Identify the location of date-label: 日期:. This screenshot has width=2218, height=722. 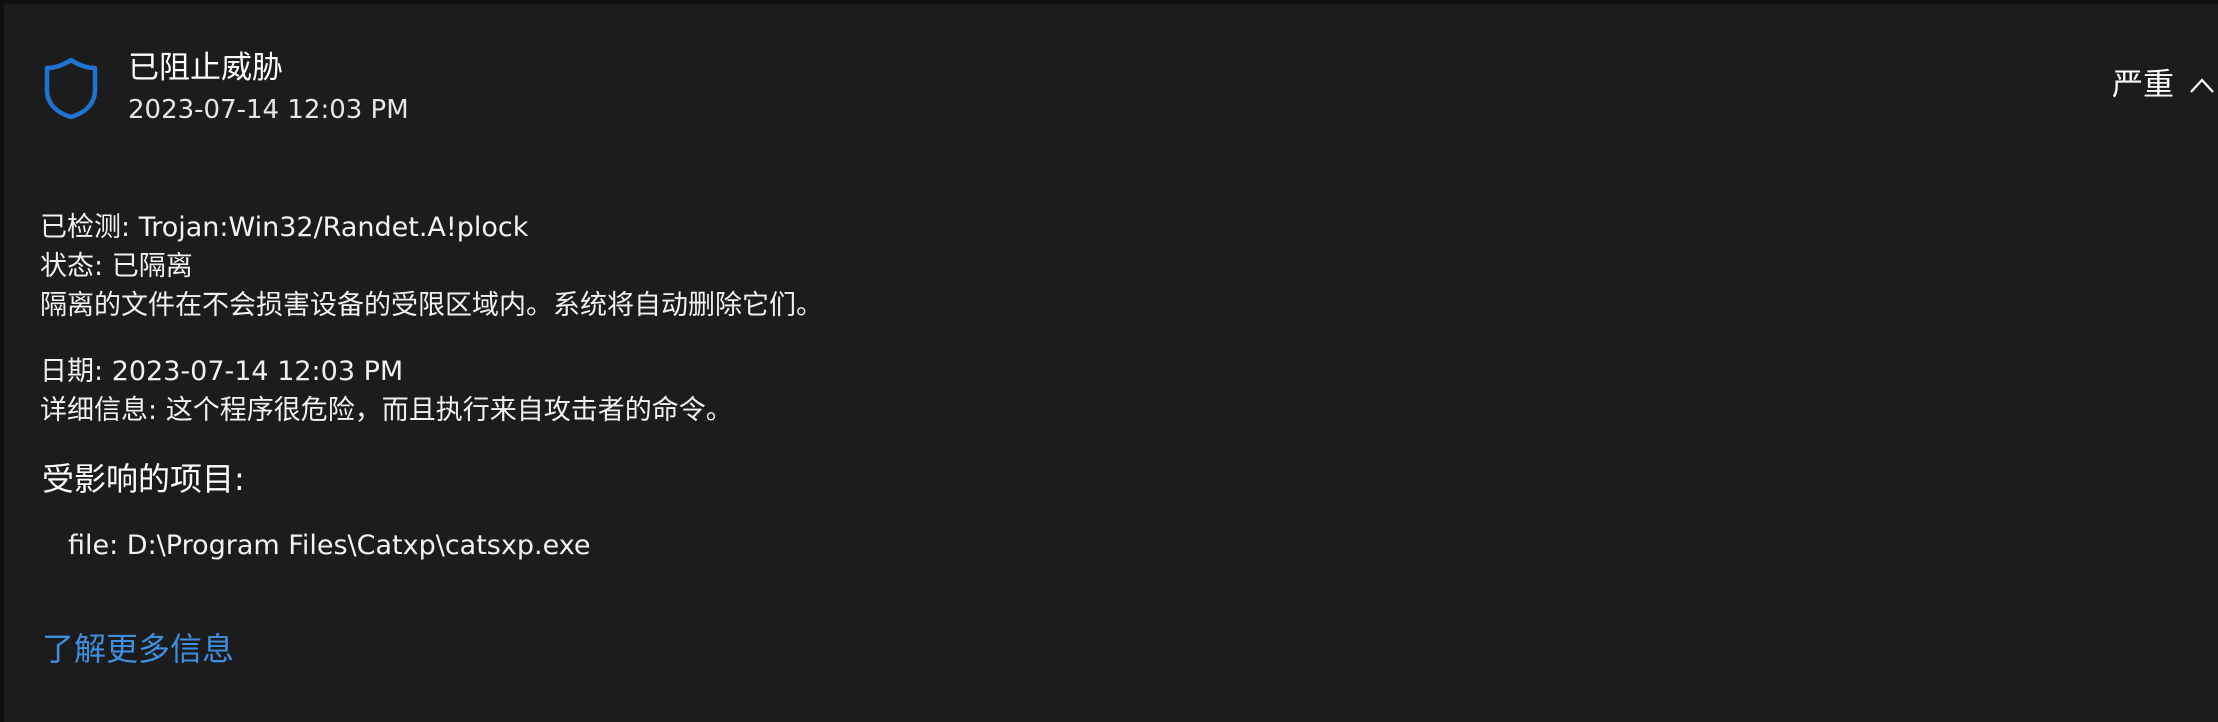
(72, 371).